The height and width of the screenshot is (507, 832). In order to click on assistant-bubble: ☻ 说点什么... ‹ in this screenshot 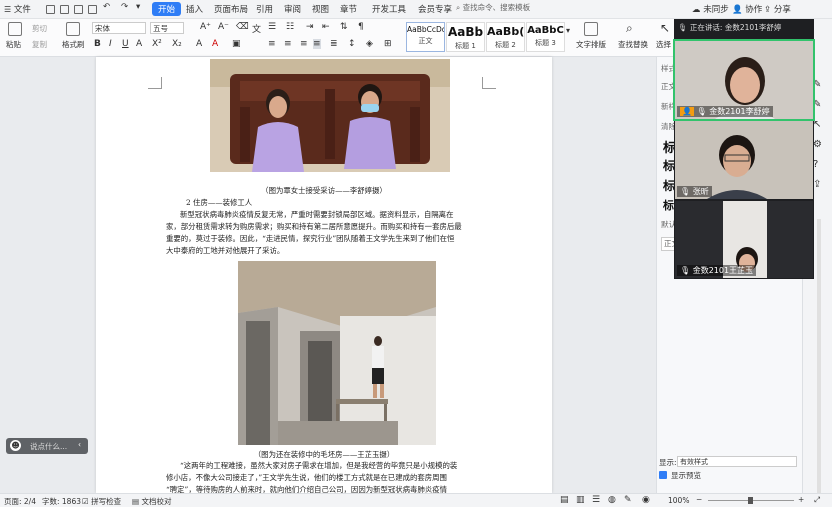, I will do `click(47, 446)`.